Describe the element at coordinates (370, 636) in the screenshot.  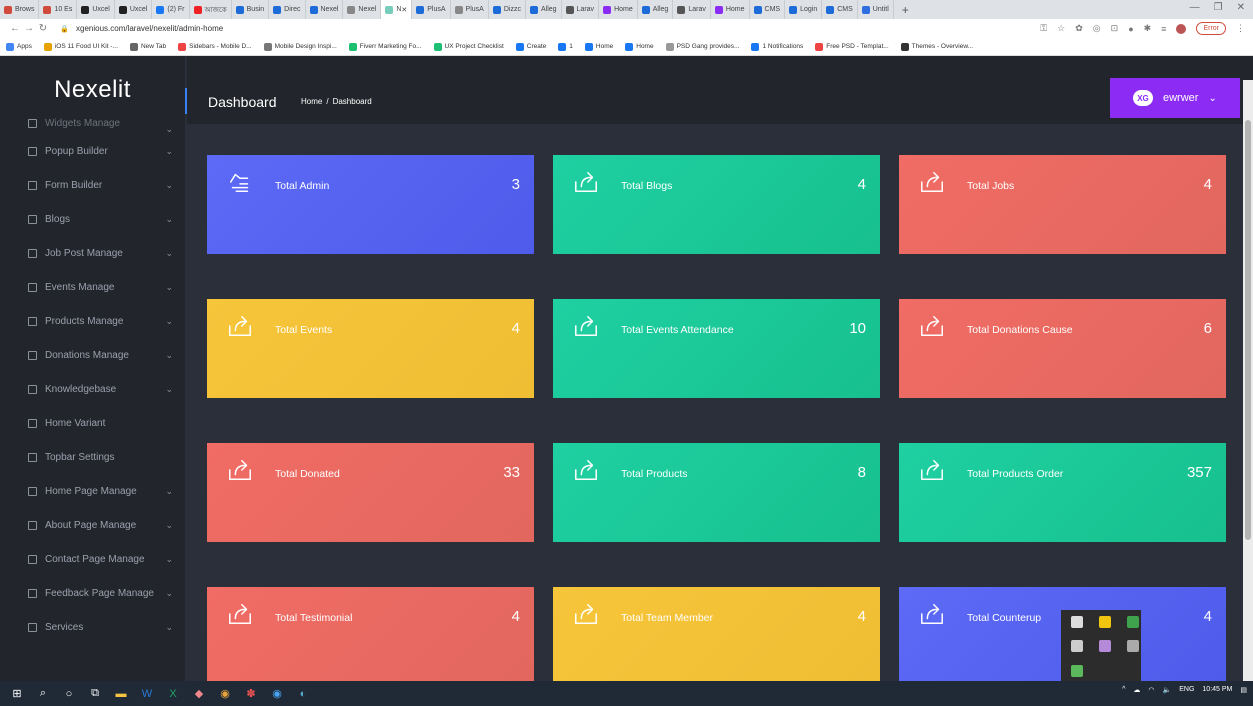
I see `stat-card: Total Testimonial 4` at that location.